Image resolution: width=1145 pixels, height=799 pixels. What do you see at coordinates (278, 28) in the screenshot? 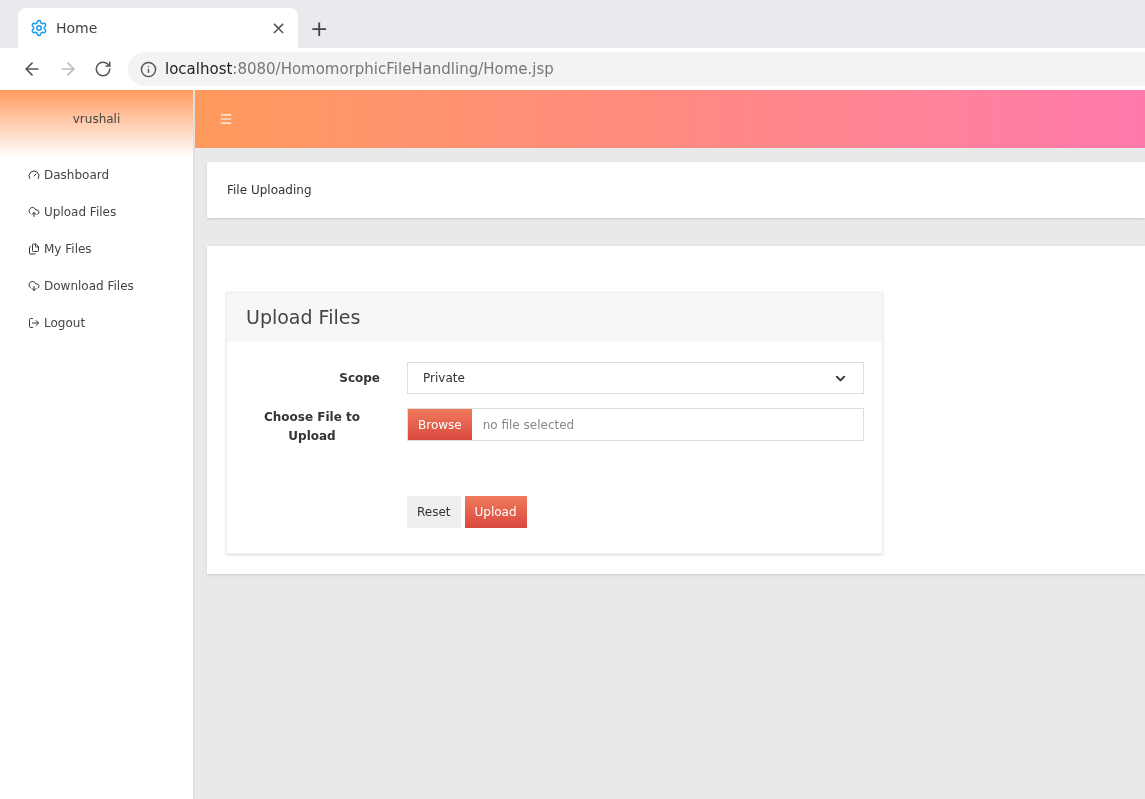
I see `close-tab-button: ×` at bounding box center [278, 28].